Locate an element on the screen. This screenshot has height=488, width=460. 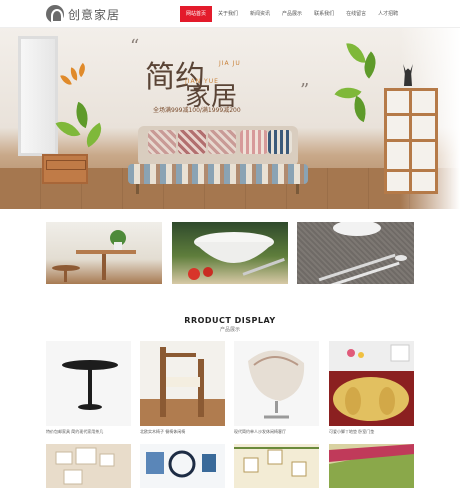
window-image is located at coordinates (38, 96).